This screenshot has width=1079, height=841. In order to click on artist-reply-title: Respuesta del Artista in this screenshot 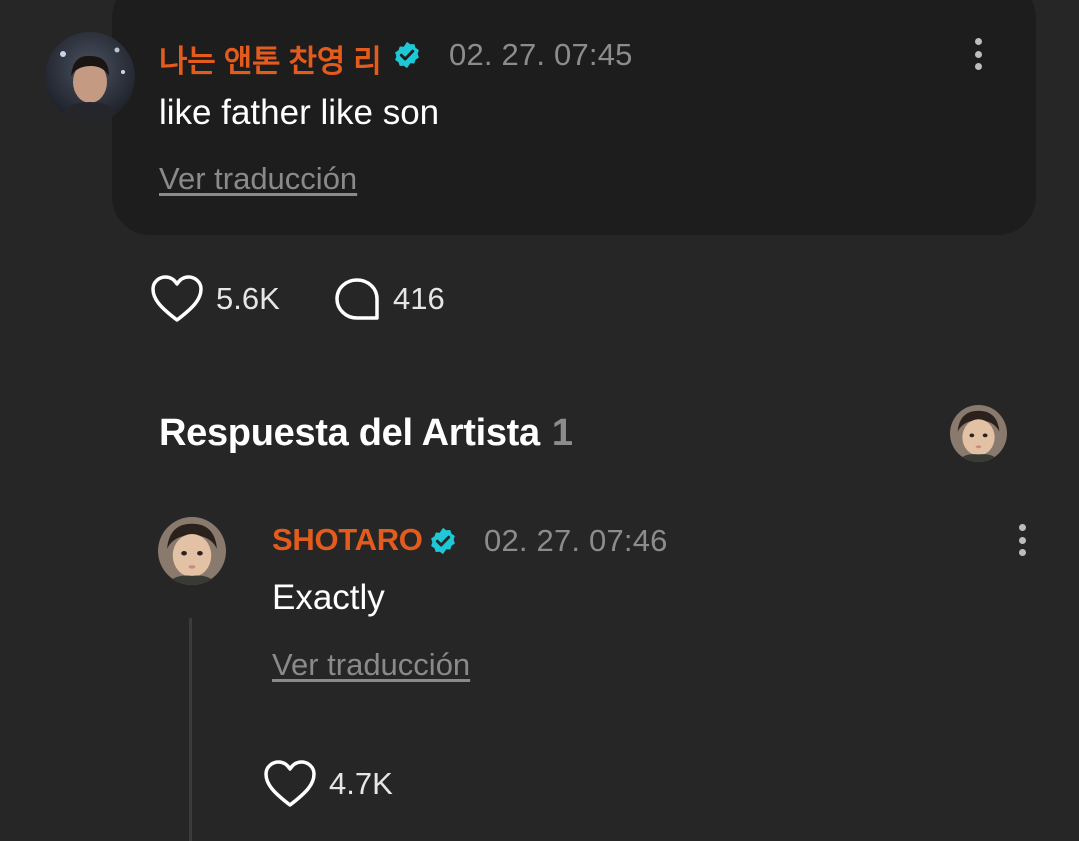, I will do `click(349, 433)`.